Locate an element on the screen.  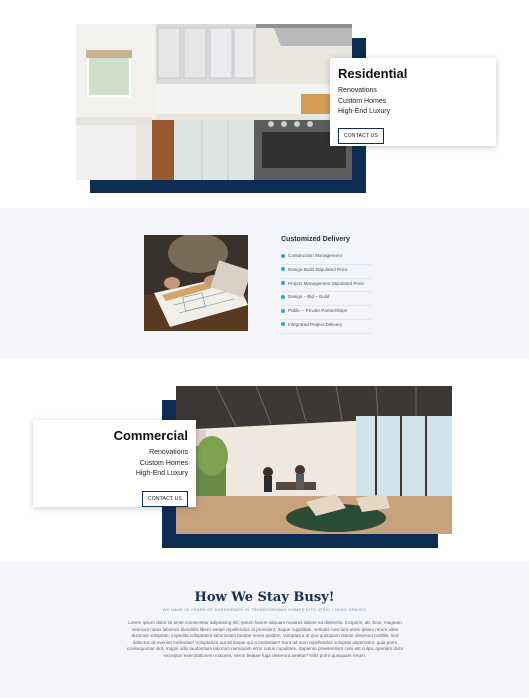
commercial-contact-button: CONTACT US is located at coordinates (164, 498).